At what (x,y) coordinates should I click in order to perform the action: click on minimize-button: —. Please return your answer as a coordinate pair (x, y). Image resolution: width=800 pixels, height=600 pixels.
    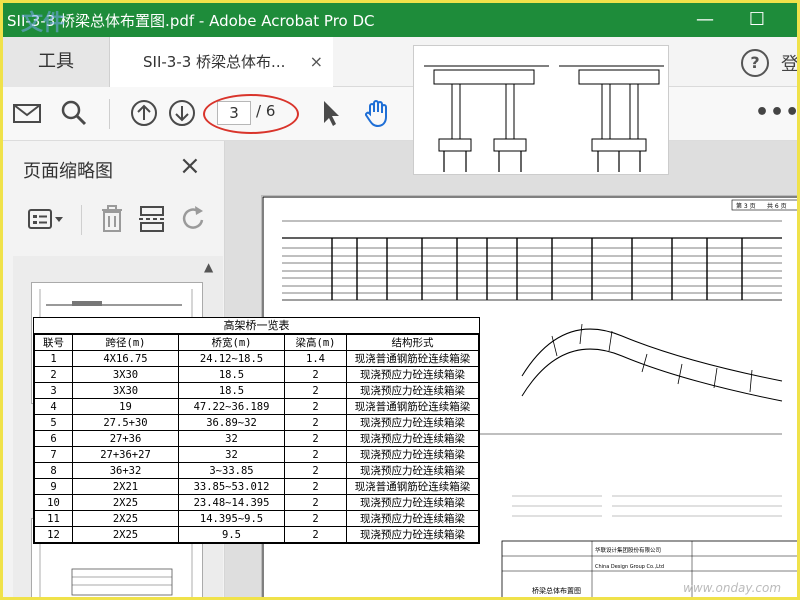
    Looking at the image, I should click on (705, 20).